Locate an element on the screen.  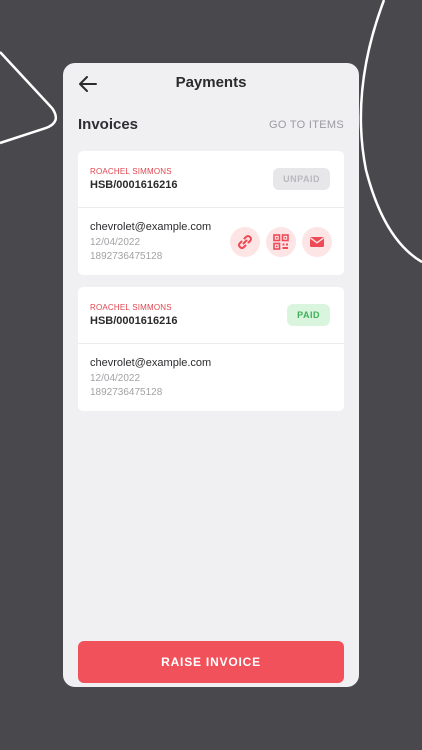
copy-link-button is located at coordinates (245, 242).